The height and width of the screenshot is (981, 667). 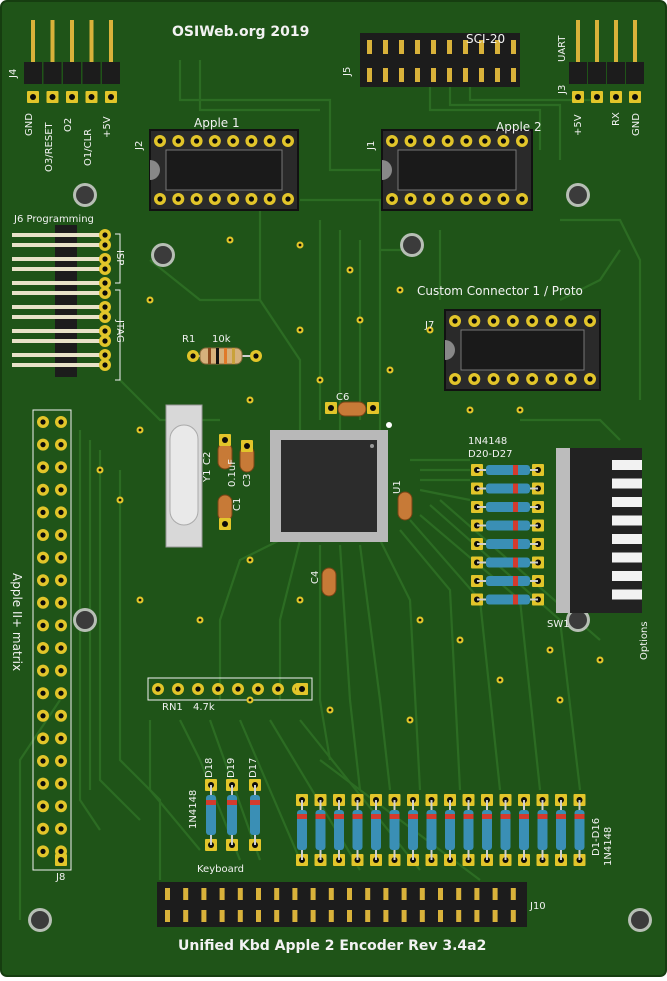 I want to click on y1-ref: Y1, so click(x=207, y=475).